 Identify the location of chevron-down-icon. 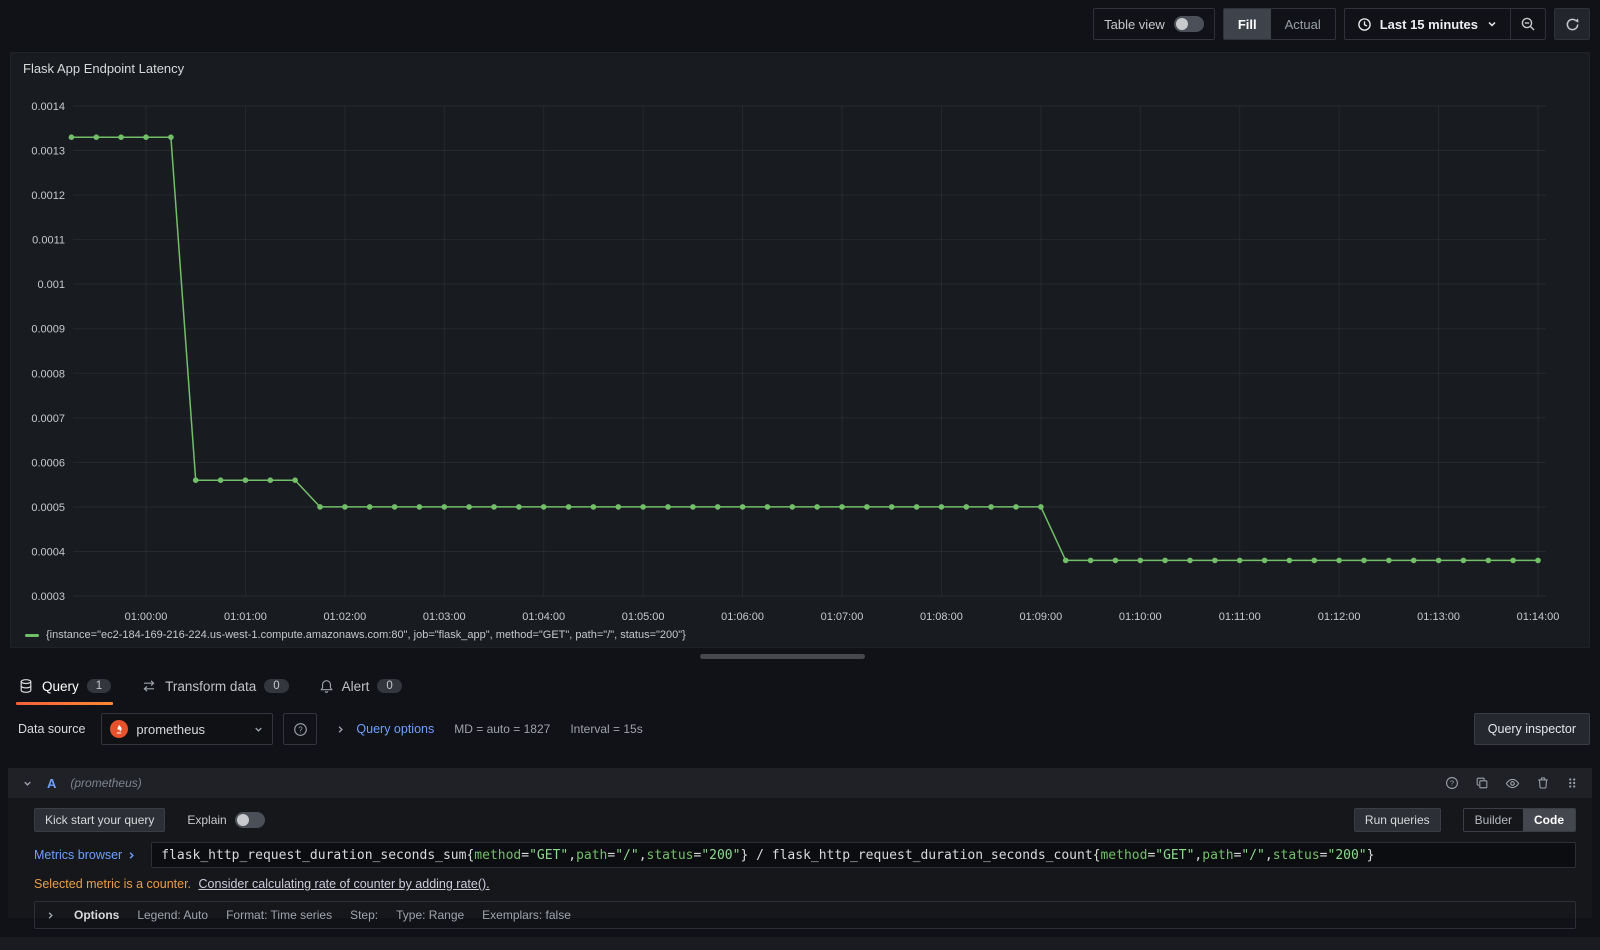
(258, 729).